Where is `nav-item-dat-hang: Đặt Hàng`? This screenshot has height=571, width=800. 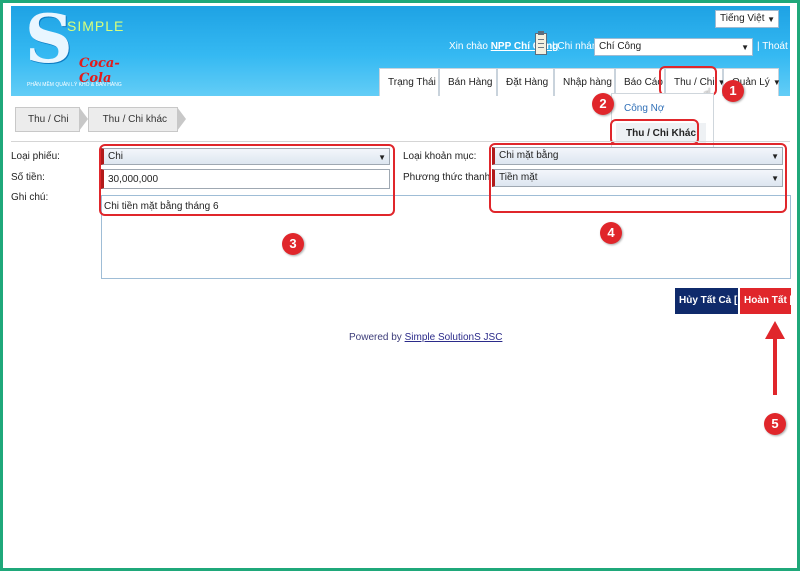
nav-item-dat-hang: Đặt Hàng is located at coordinates (525, 82).